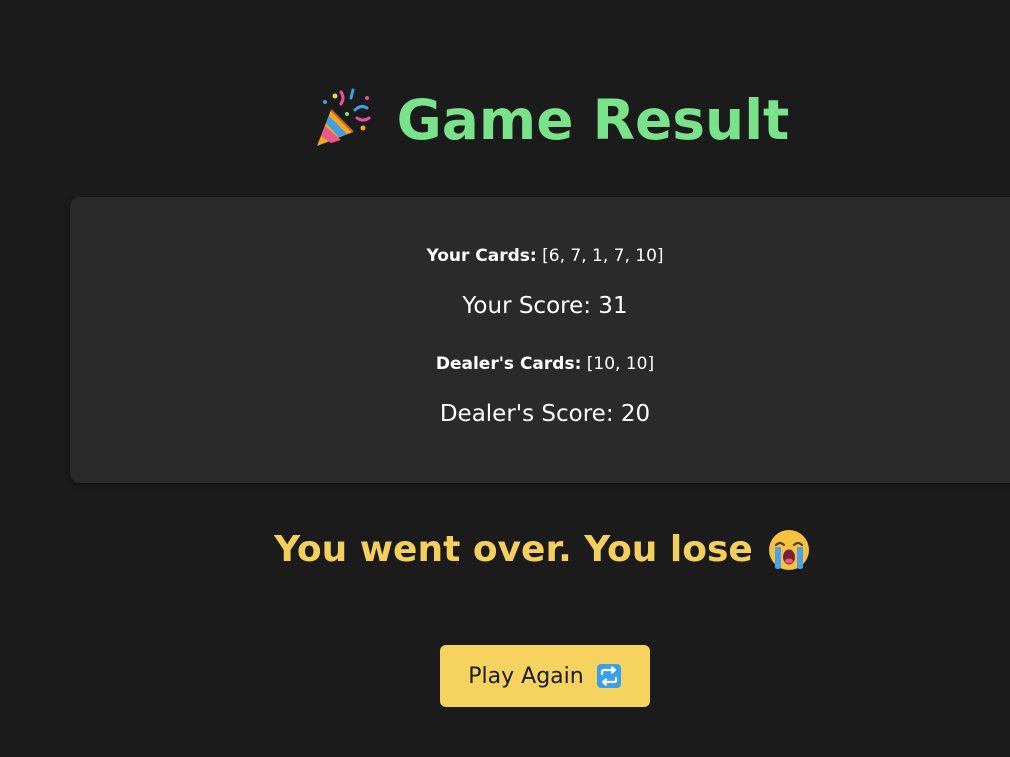 The image size is (1010, 757). Describe the element at coordinates (481, 256) in the screenshot. I see `your-cards-label: Your Cards:` at that location.